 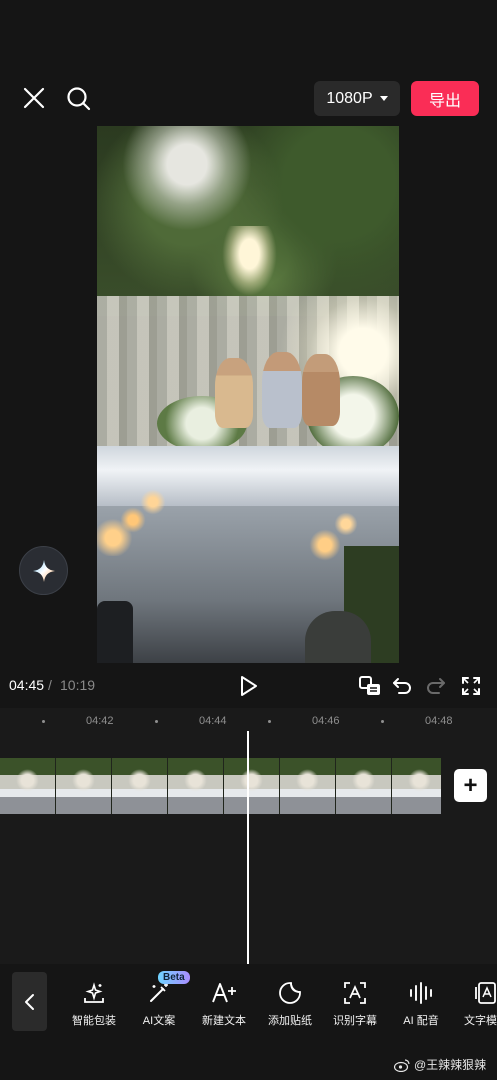 I want to click on video-clip-track, so click(x=220, y=786).